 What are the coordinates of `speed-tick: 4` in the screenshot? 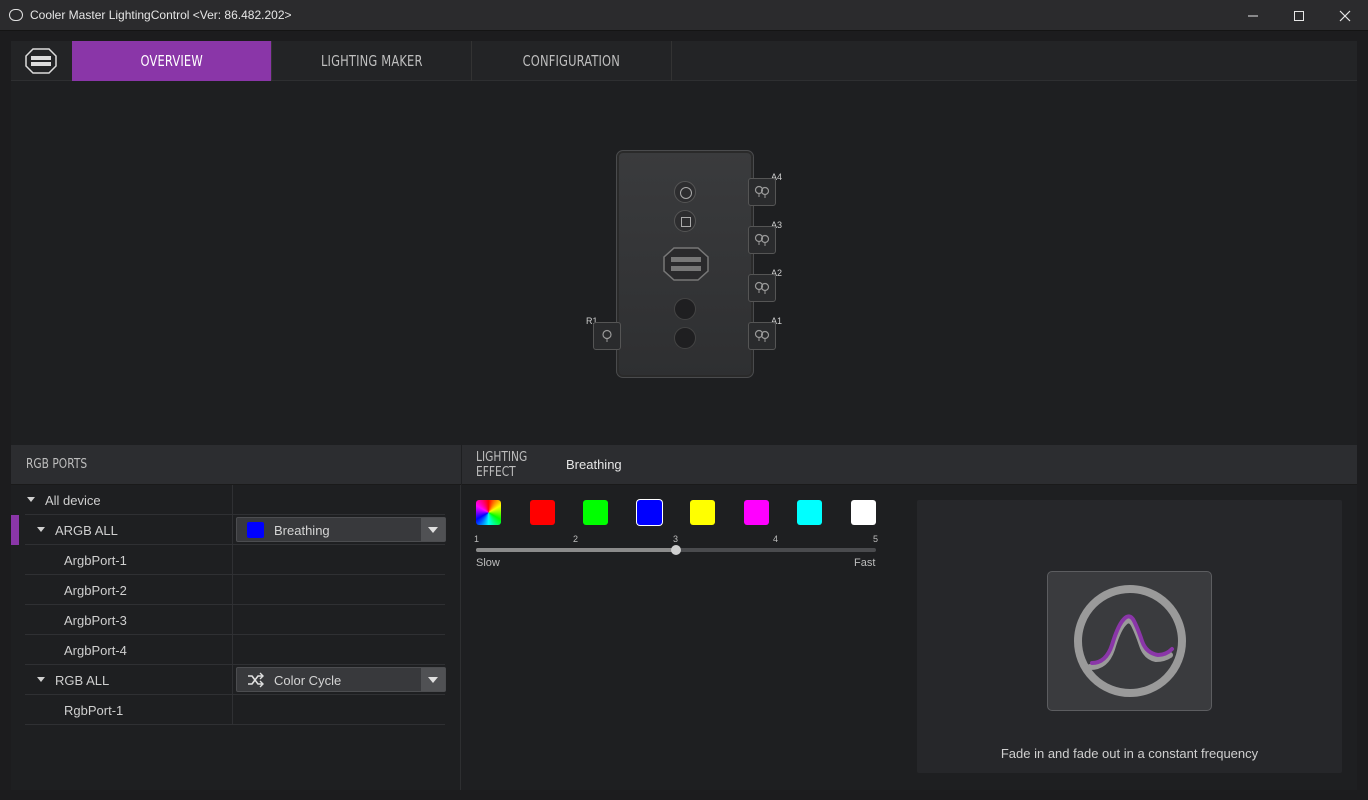 It's located at (776, 539).